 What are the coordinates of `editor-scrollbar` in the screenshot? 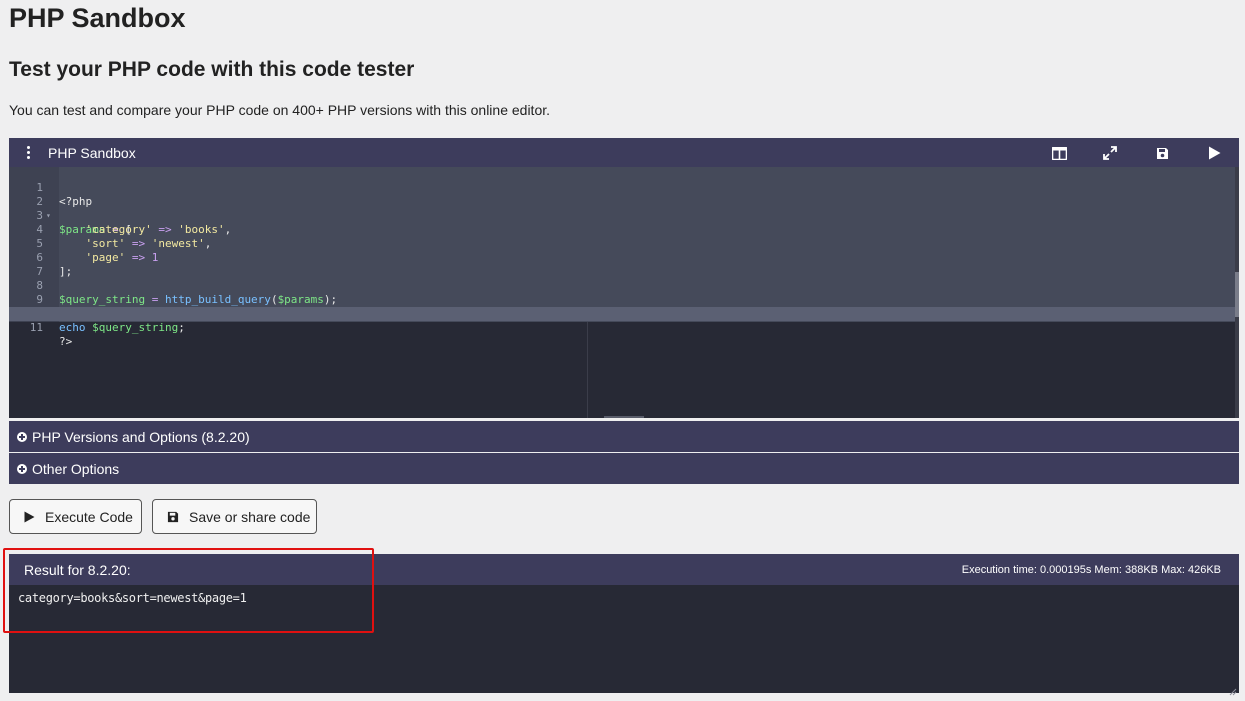 It's located at (1237, 292).